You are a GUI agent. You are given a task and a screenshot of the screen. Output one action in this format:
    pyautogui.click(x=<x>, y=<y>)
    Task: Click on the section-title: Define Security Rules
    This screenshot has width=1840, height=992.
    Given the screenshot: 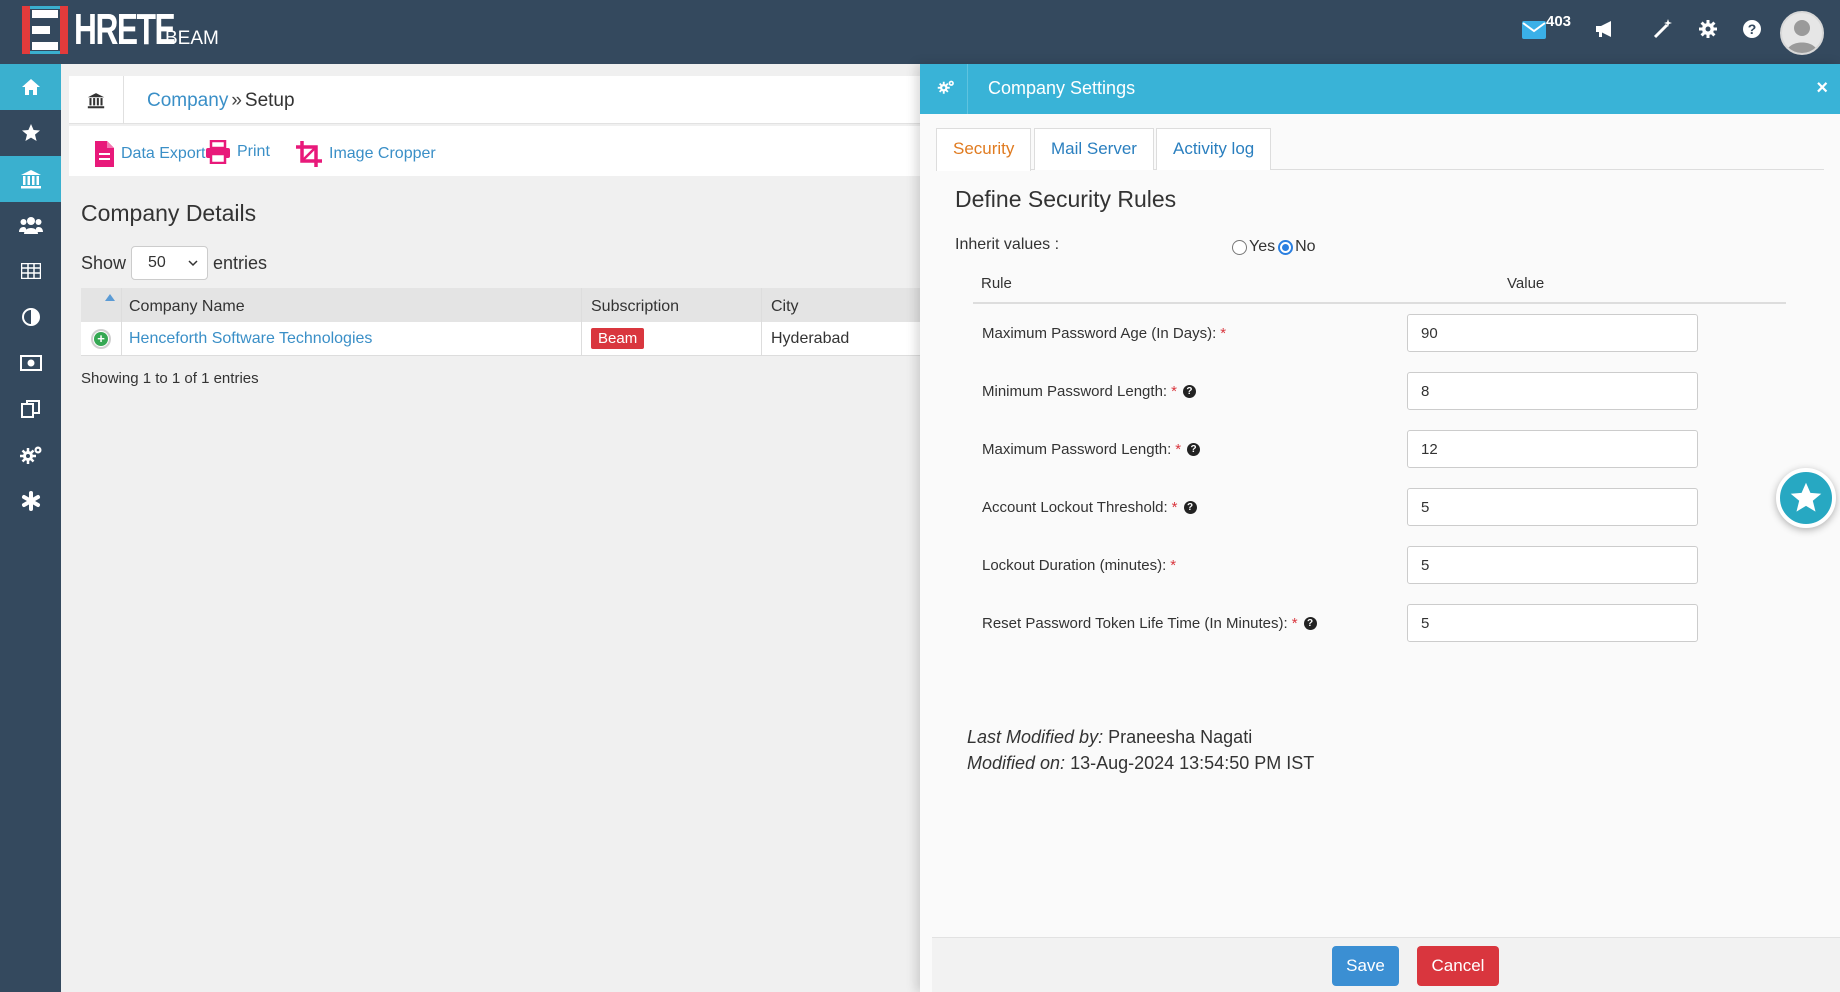 What is the action you would take?
    pyautogui.click(x=1066, y=199)
    